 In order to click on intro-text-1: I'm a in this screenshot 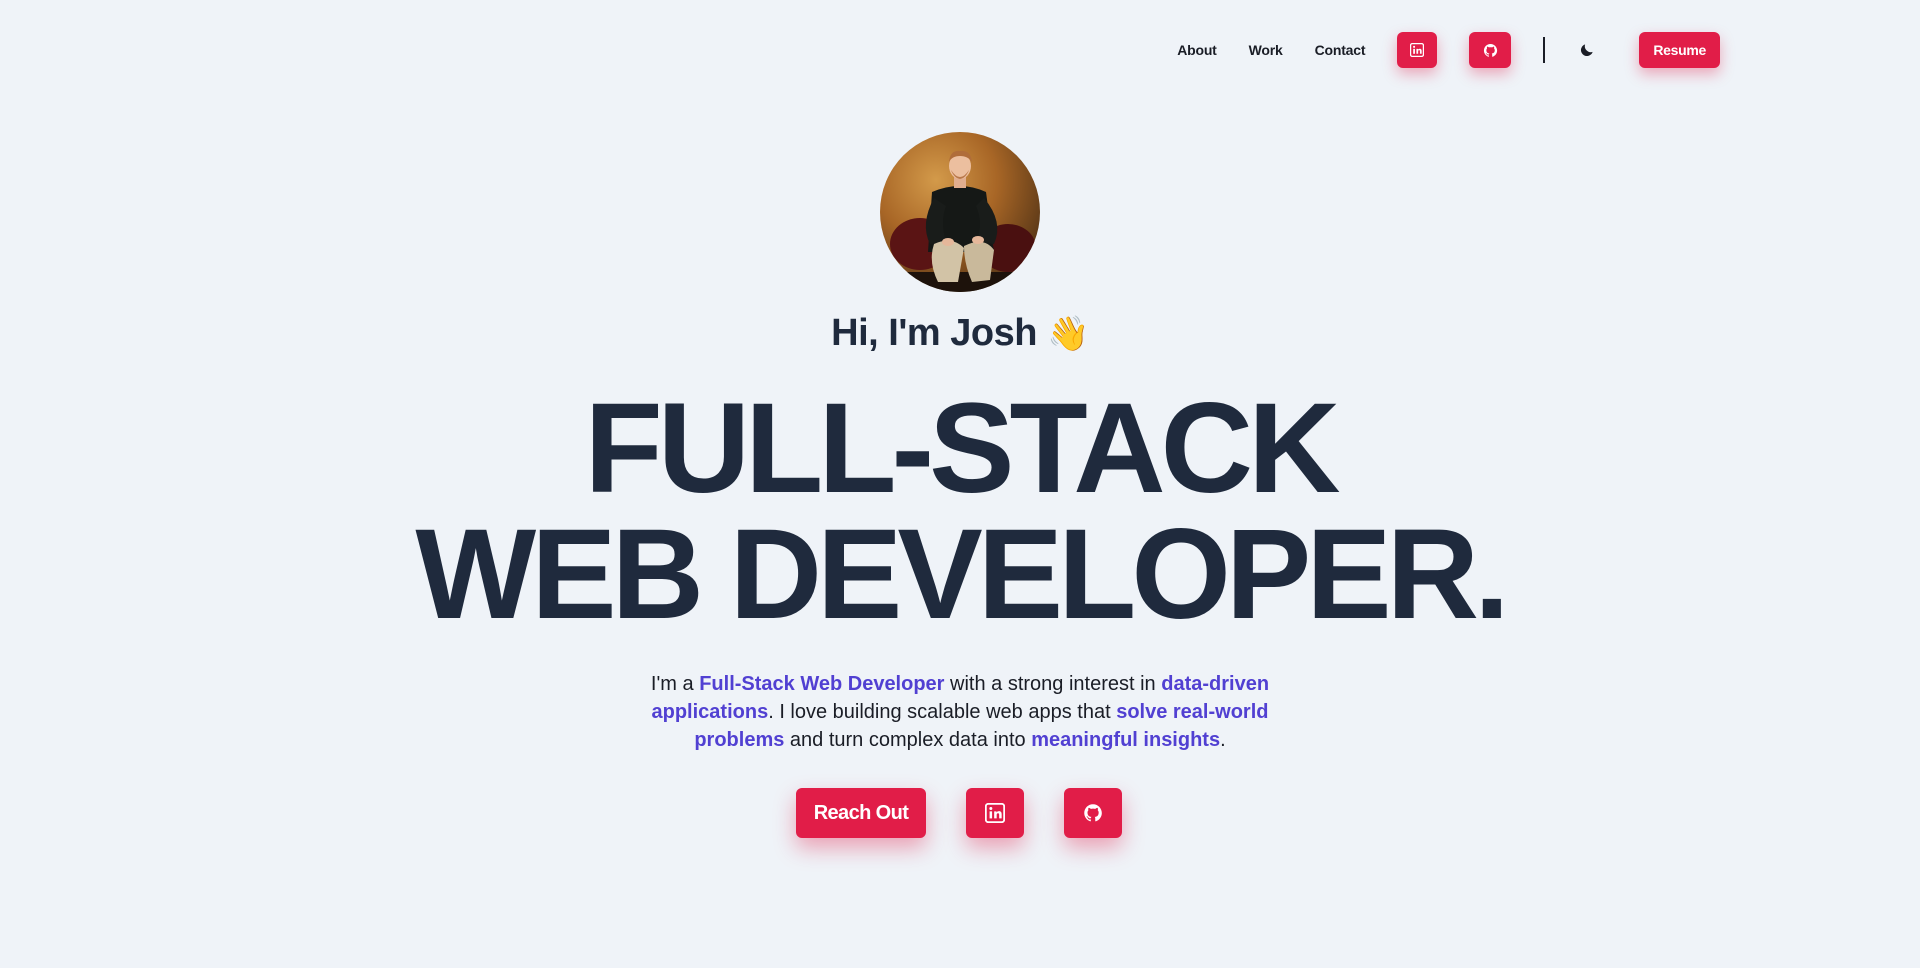, I will do `click(675, 684)`.